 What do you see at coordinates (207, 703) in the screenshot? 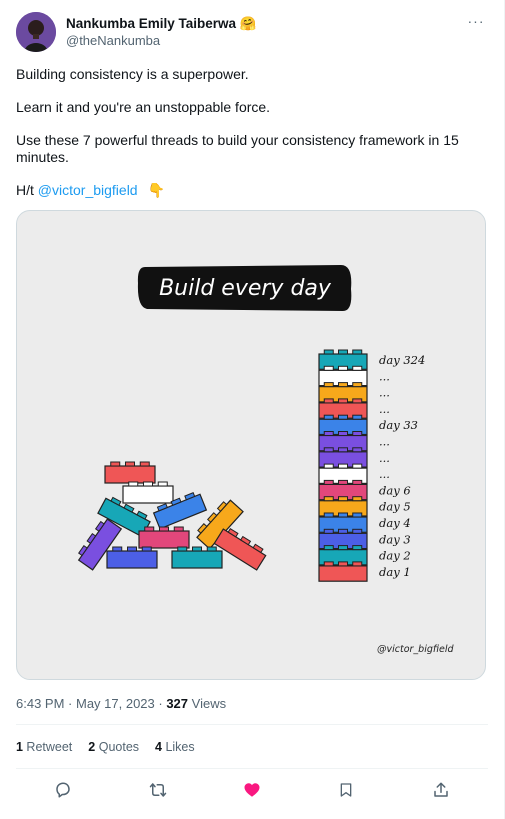
I see `views-label: Views` at bounding box center [207, 703].